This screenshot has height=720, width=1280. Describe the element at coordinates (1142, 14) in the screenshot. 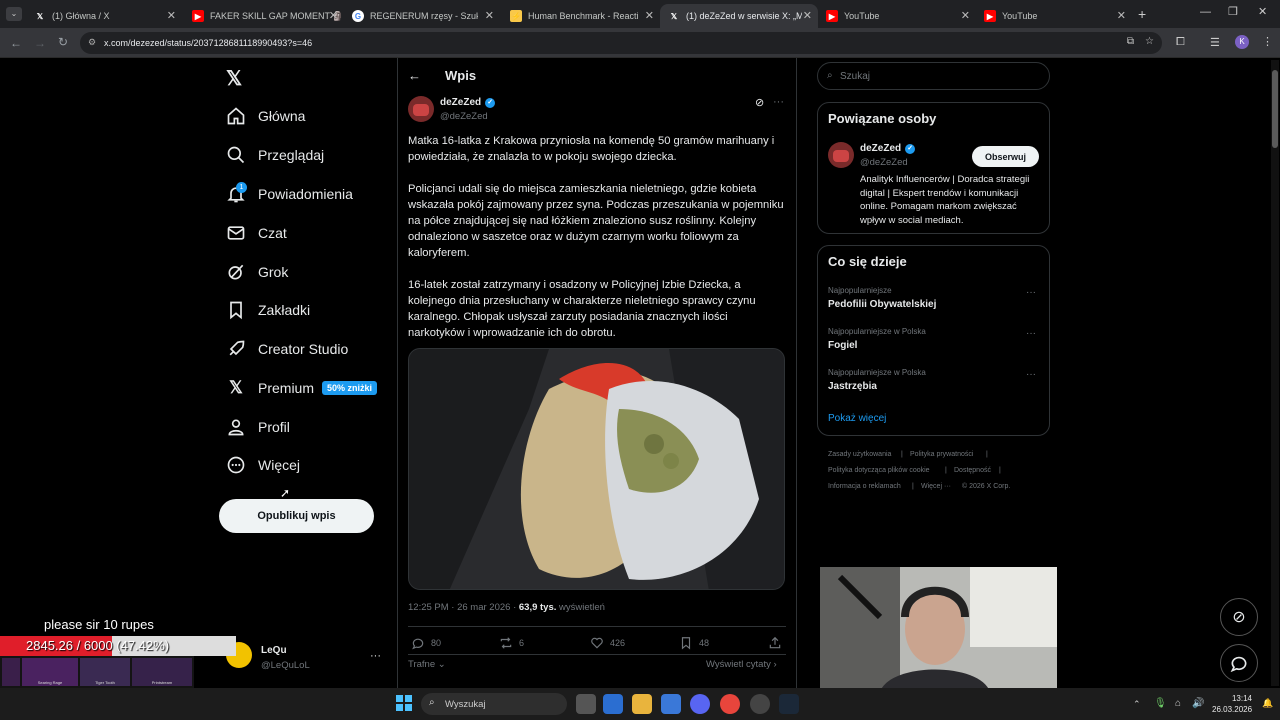

I see `new-tab-plus-icon: +` at that location.